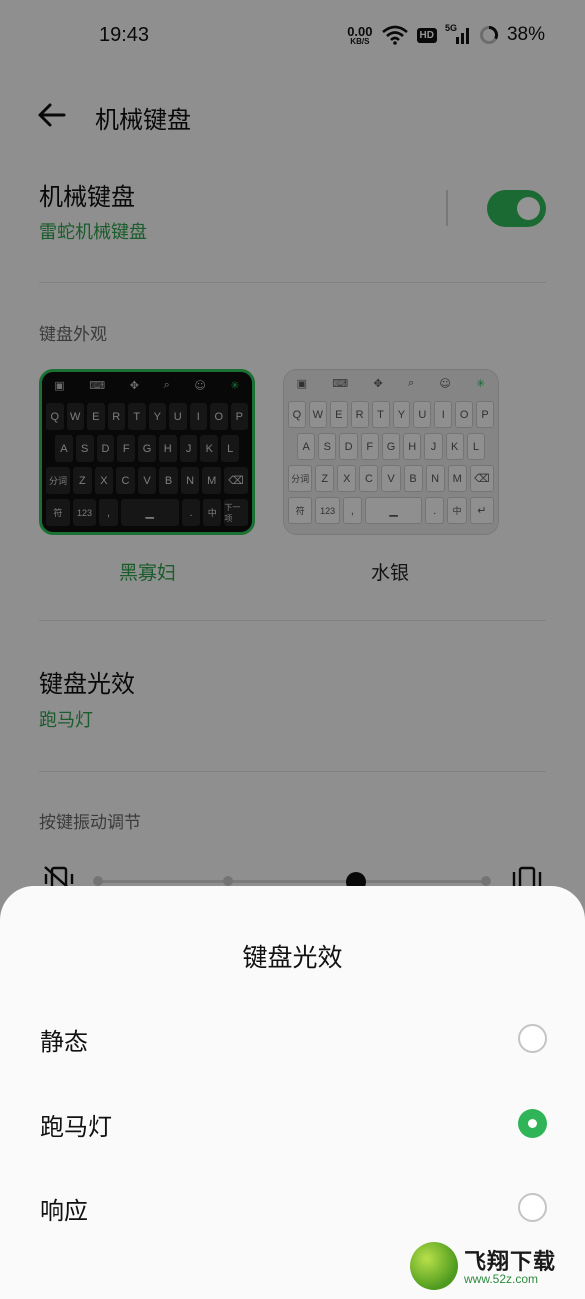 The height and width of the screenshot is (1299, 585). Describe the element at coordinates (64, 1042) in the screenshot. I see `option-label: 静态` at that location.